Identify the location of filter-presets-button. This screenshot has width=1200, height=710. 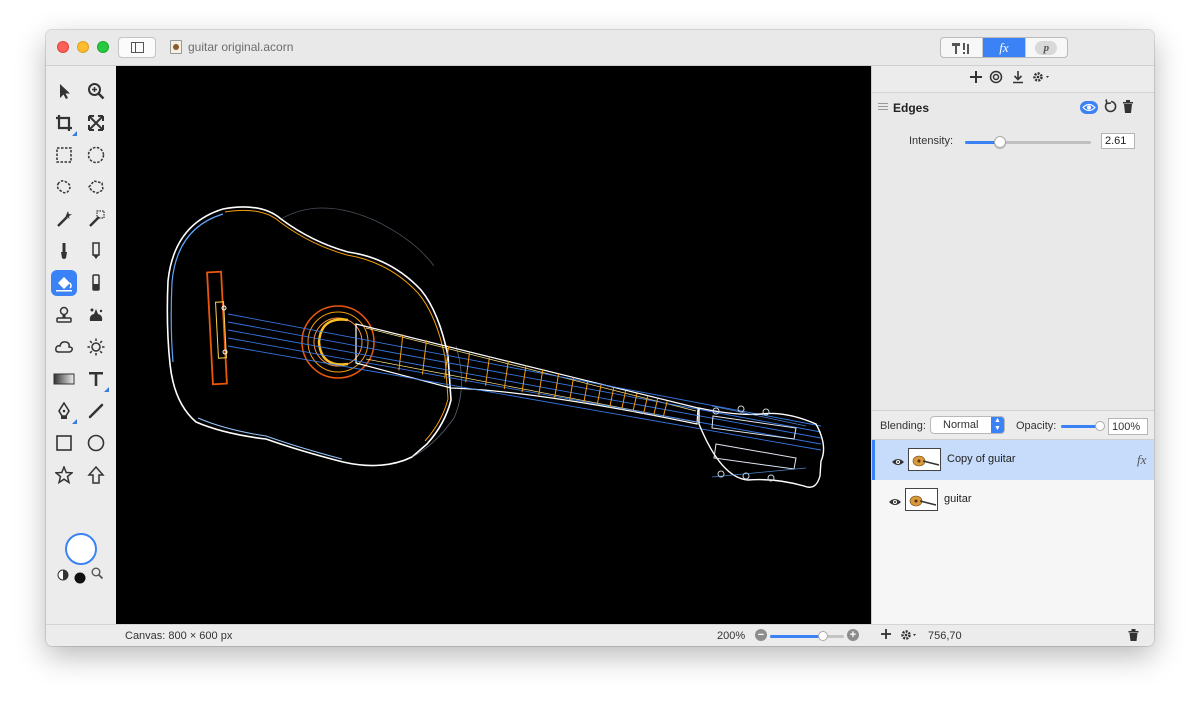
(996, 78).